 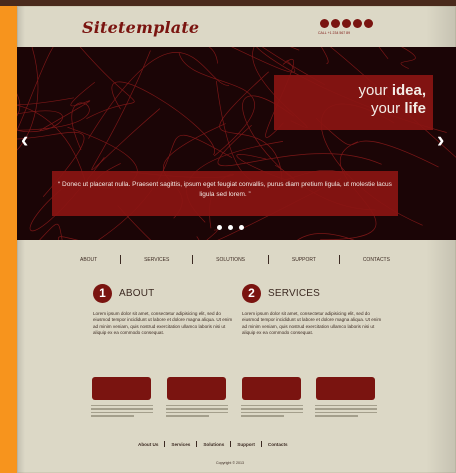 What do you see at coordinates (334, 33) in the screenshot?
I see `header-contact: CALL +1 234 567 89` at bounding box center [334, 33].